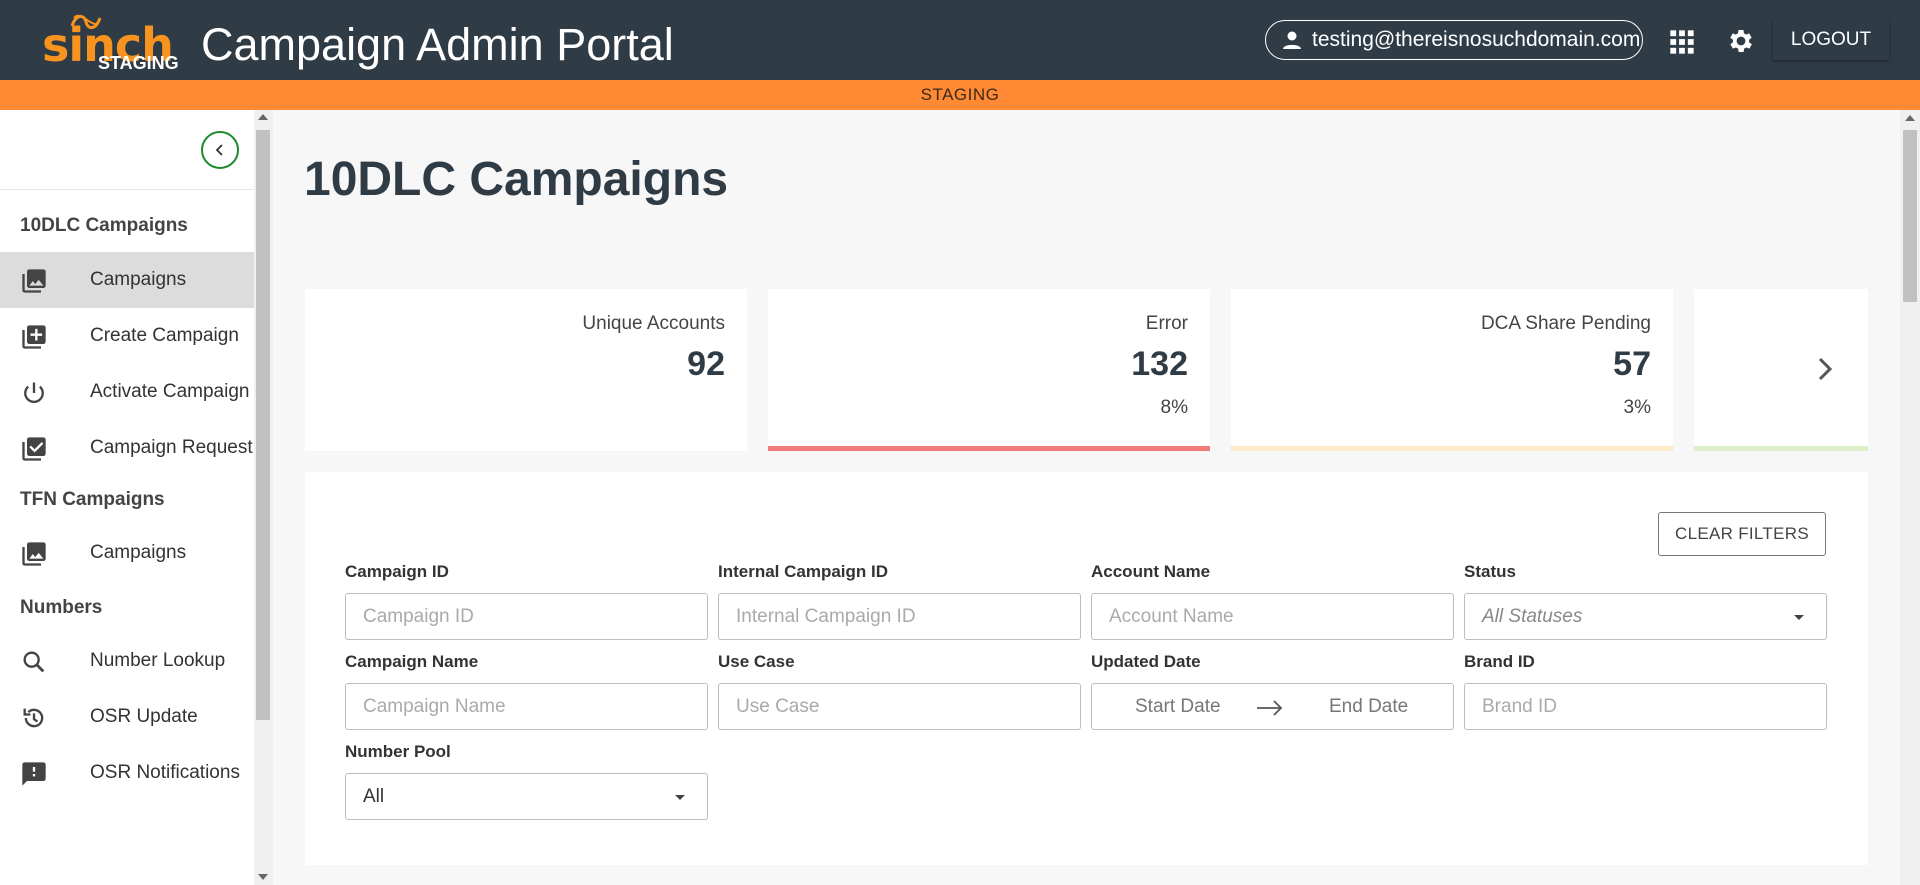 This screenshot has width=1920, height=885. I want to click on sidebar-item-label: Create Campaign, so click(164, 335).